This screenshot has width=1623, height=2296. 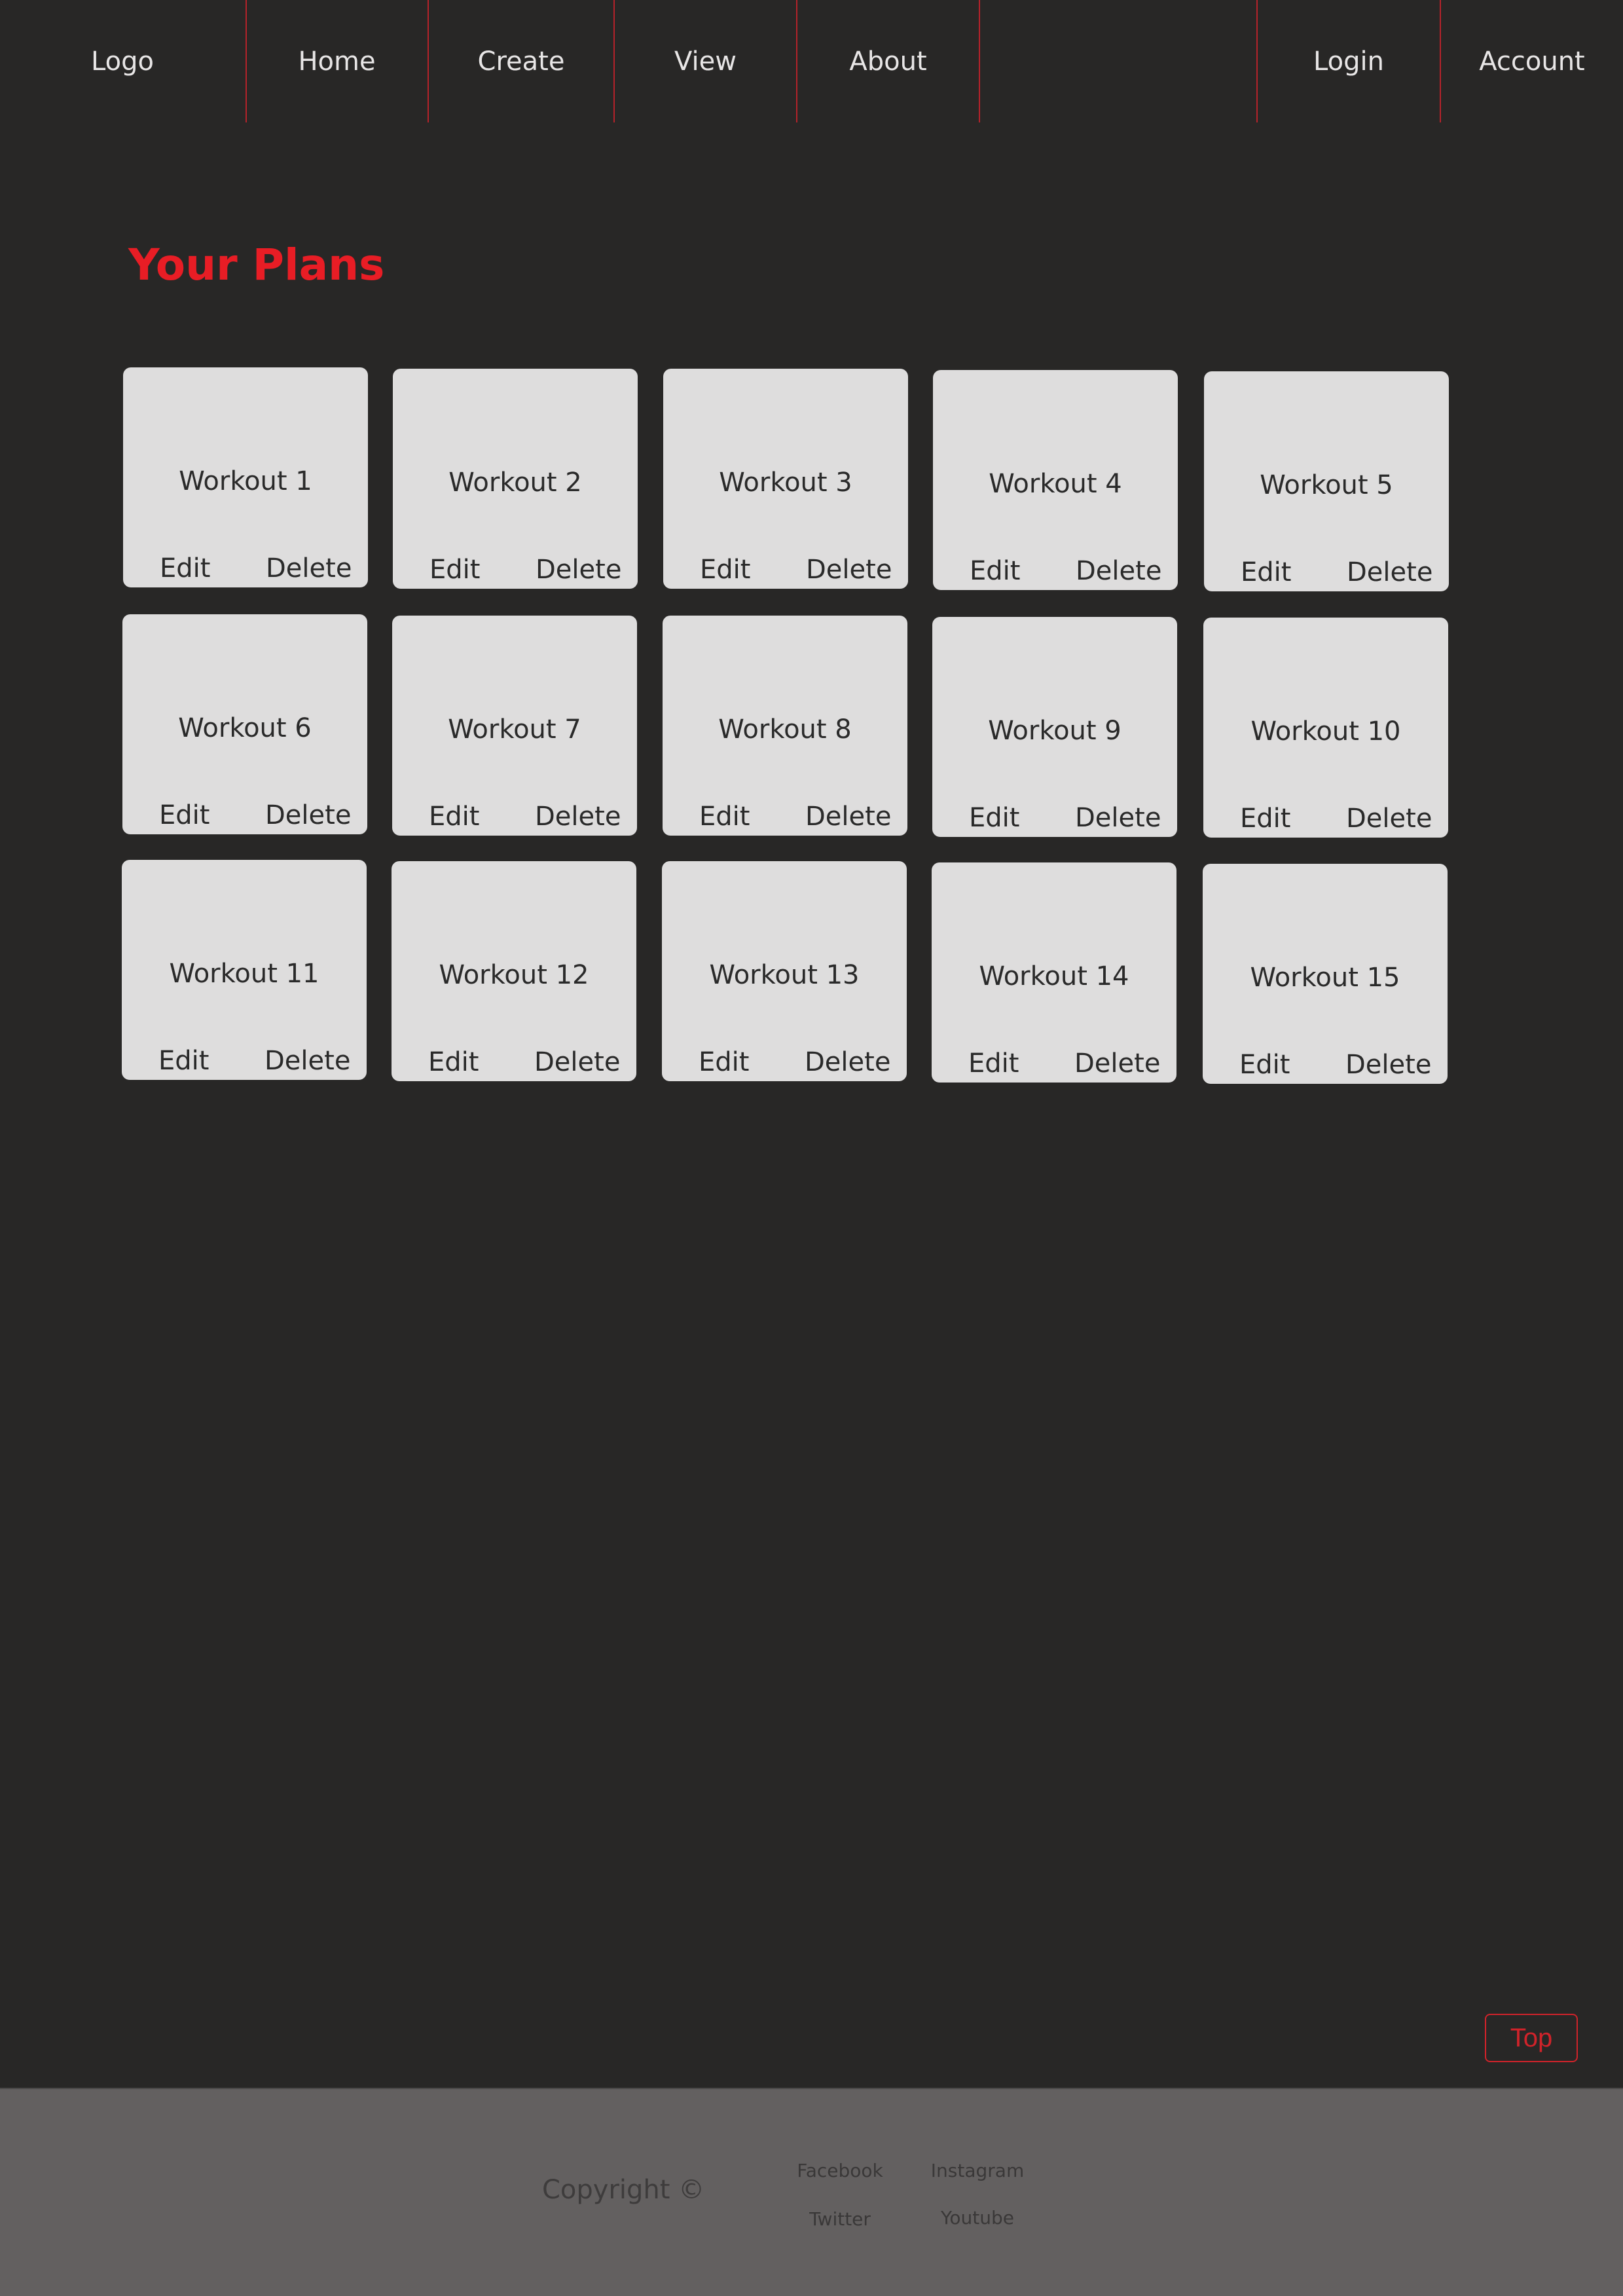 What do you see at coordinates (705, 61) in the screenshot?
I see `nav-view-link: View` at bounding box center [705, 61].